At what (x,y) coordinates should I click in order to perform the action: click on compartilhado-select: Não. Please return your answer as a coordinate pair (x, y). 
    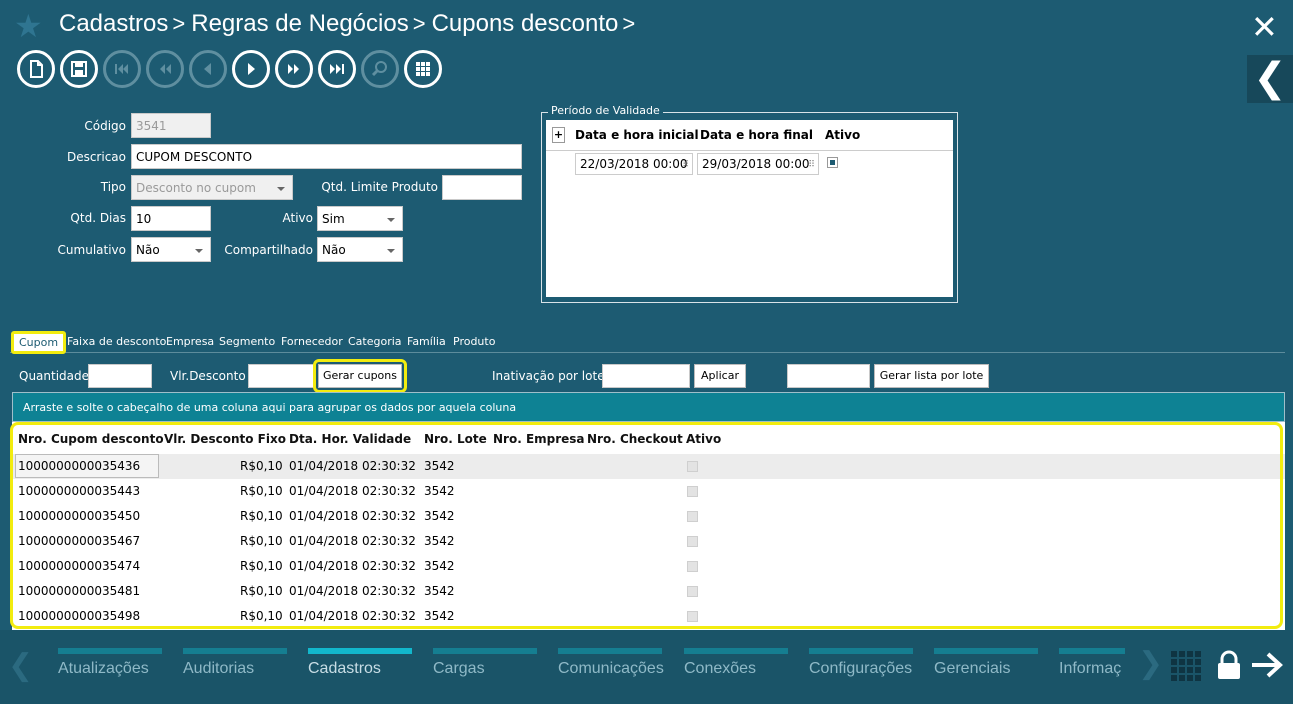
    Looking at the image, I should click on (360, 249).